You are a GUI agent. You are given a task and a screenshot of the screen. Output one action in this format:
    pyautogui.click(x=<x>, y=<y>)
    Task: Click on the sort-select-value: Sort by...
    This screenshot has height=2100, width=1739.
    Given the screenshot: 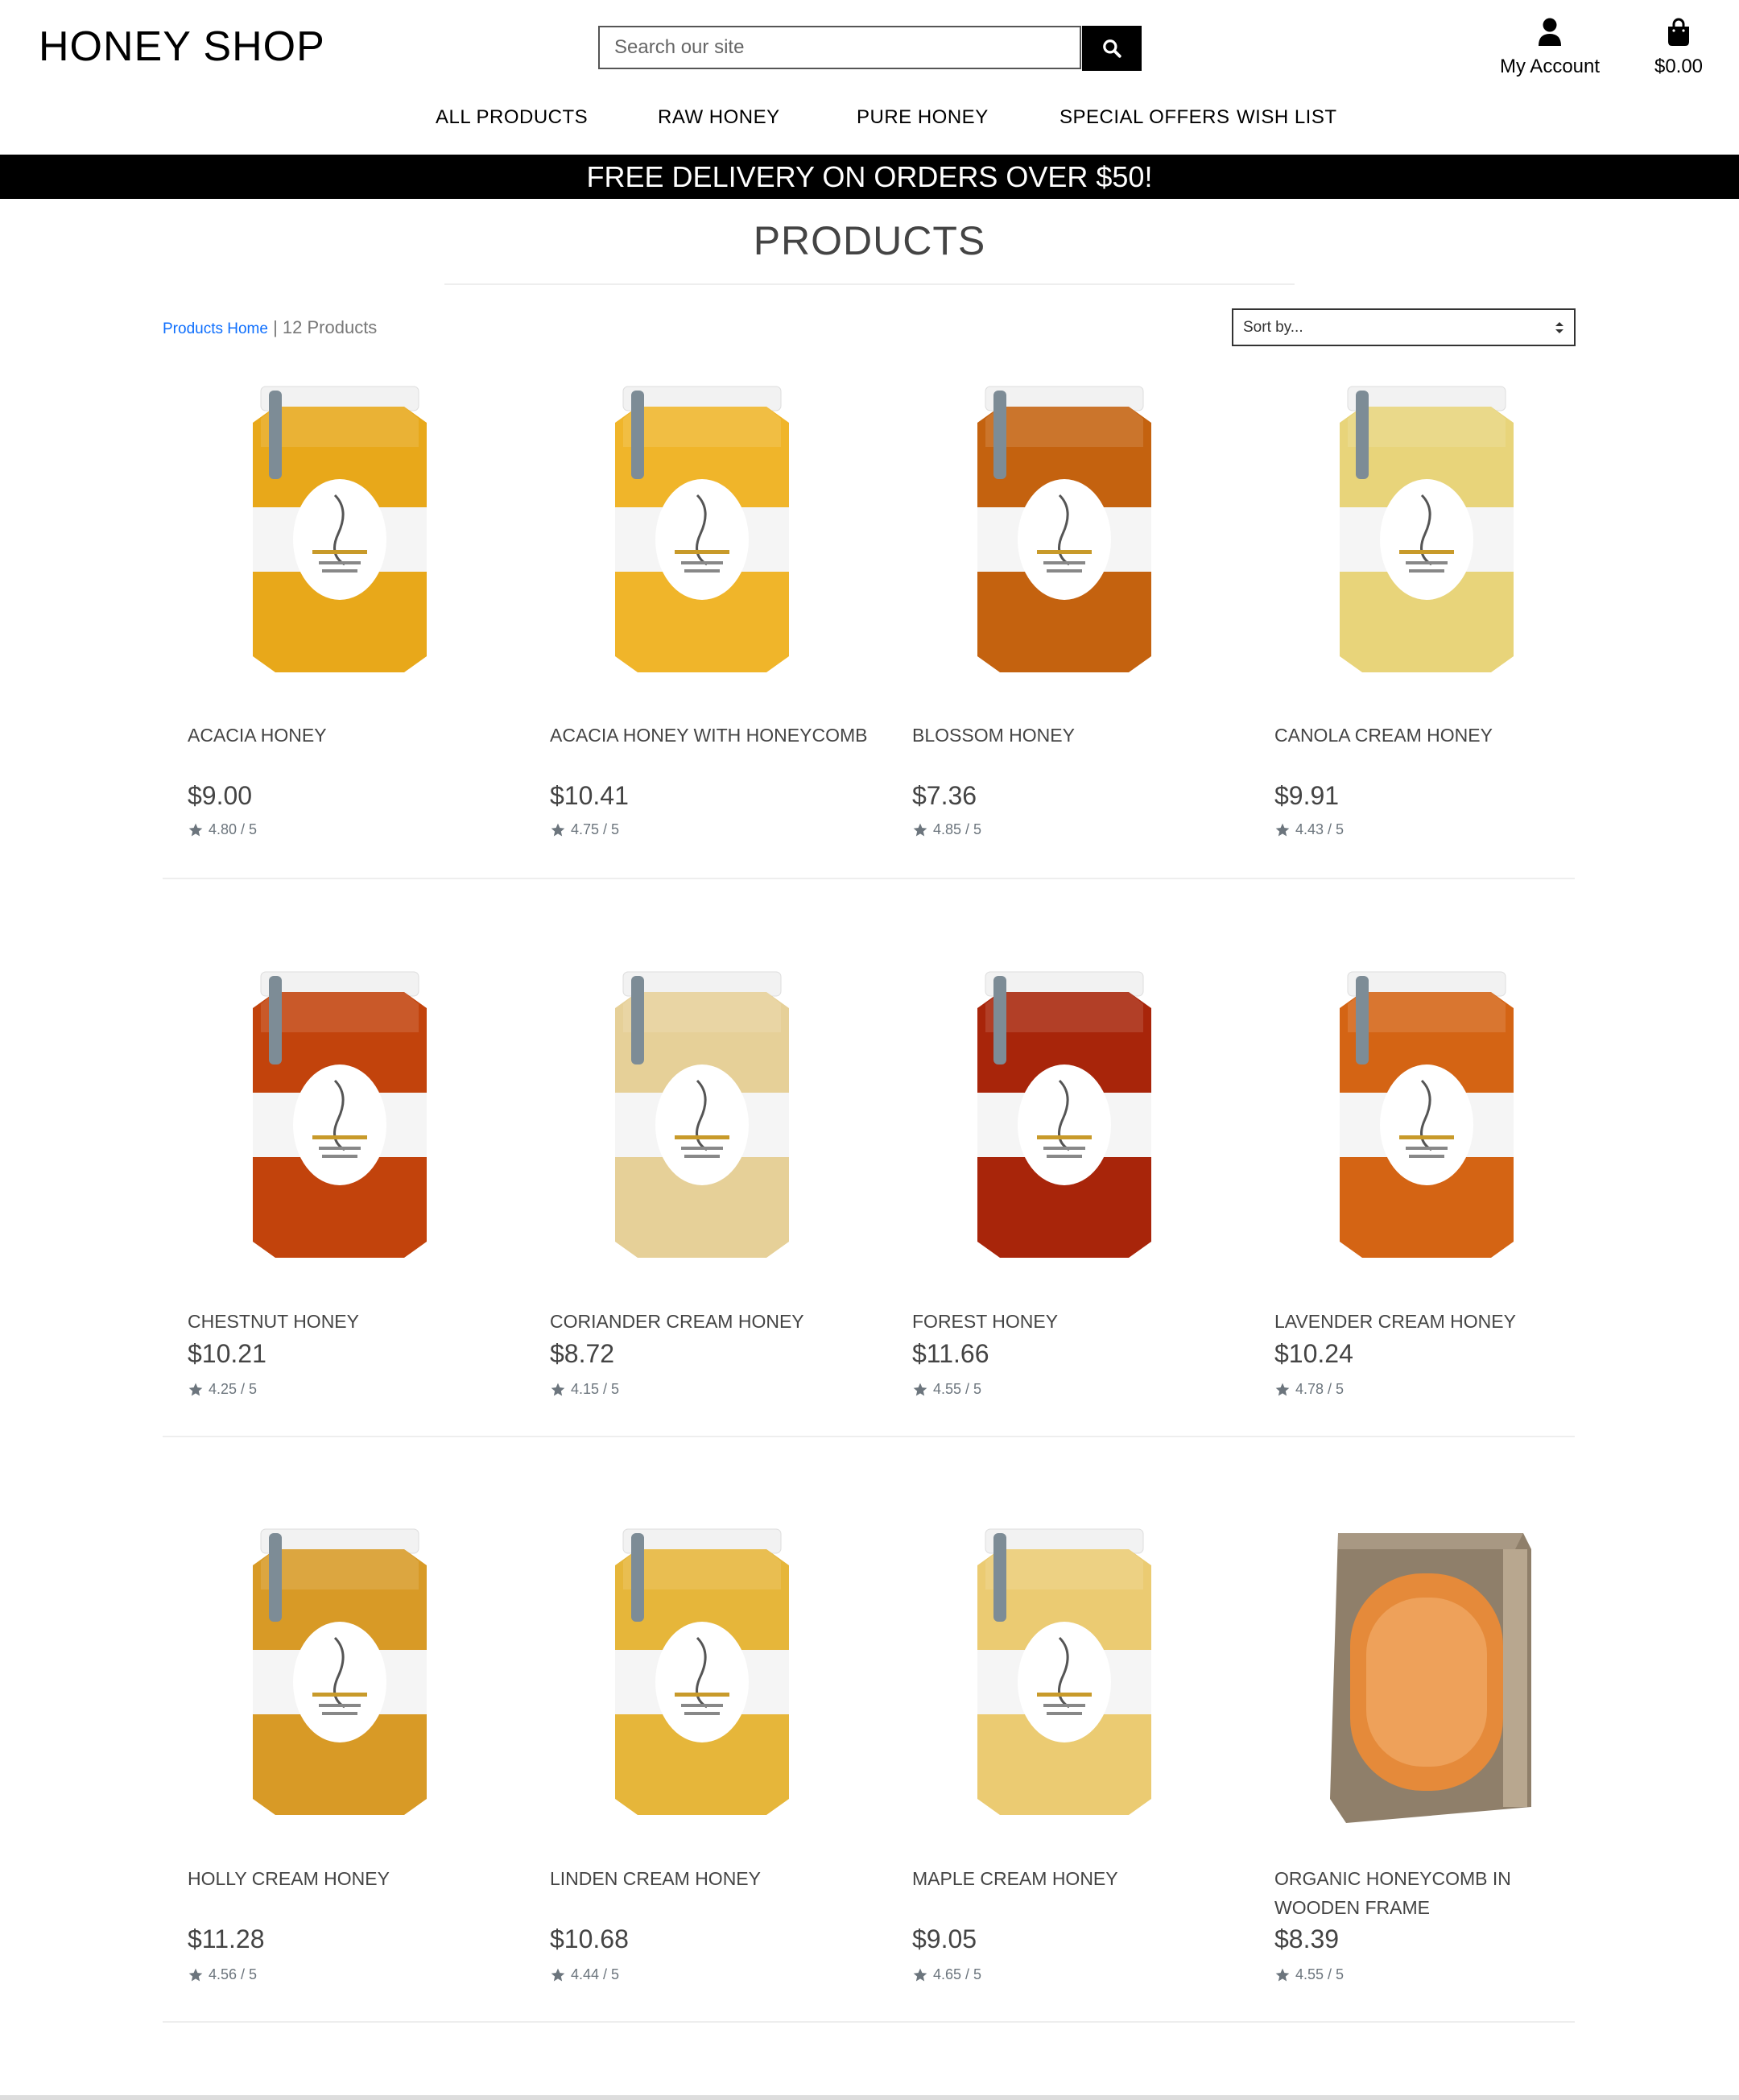 What is the action you would take?
    pyautogui.click(x=1273, y=327)
    